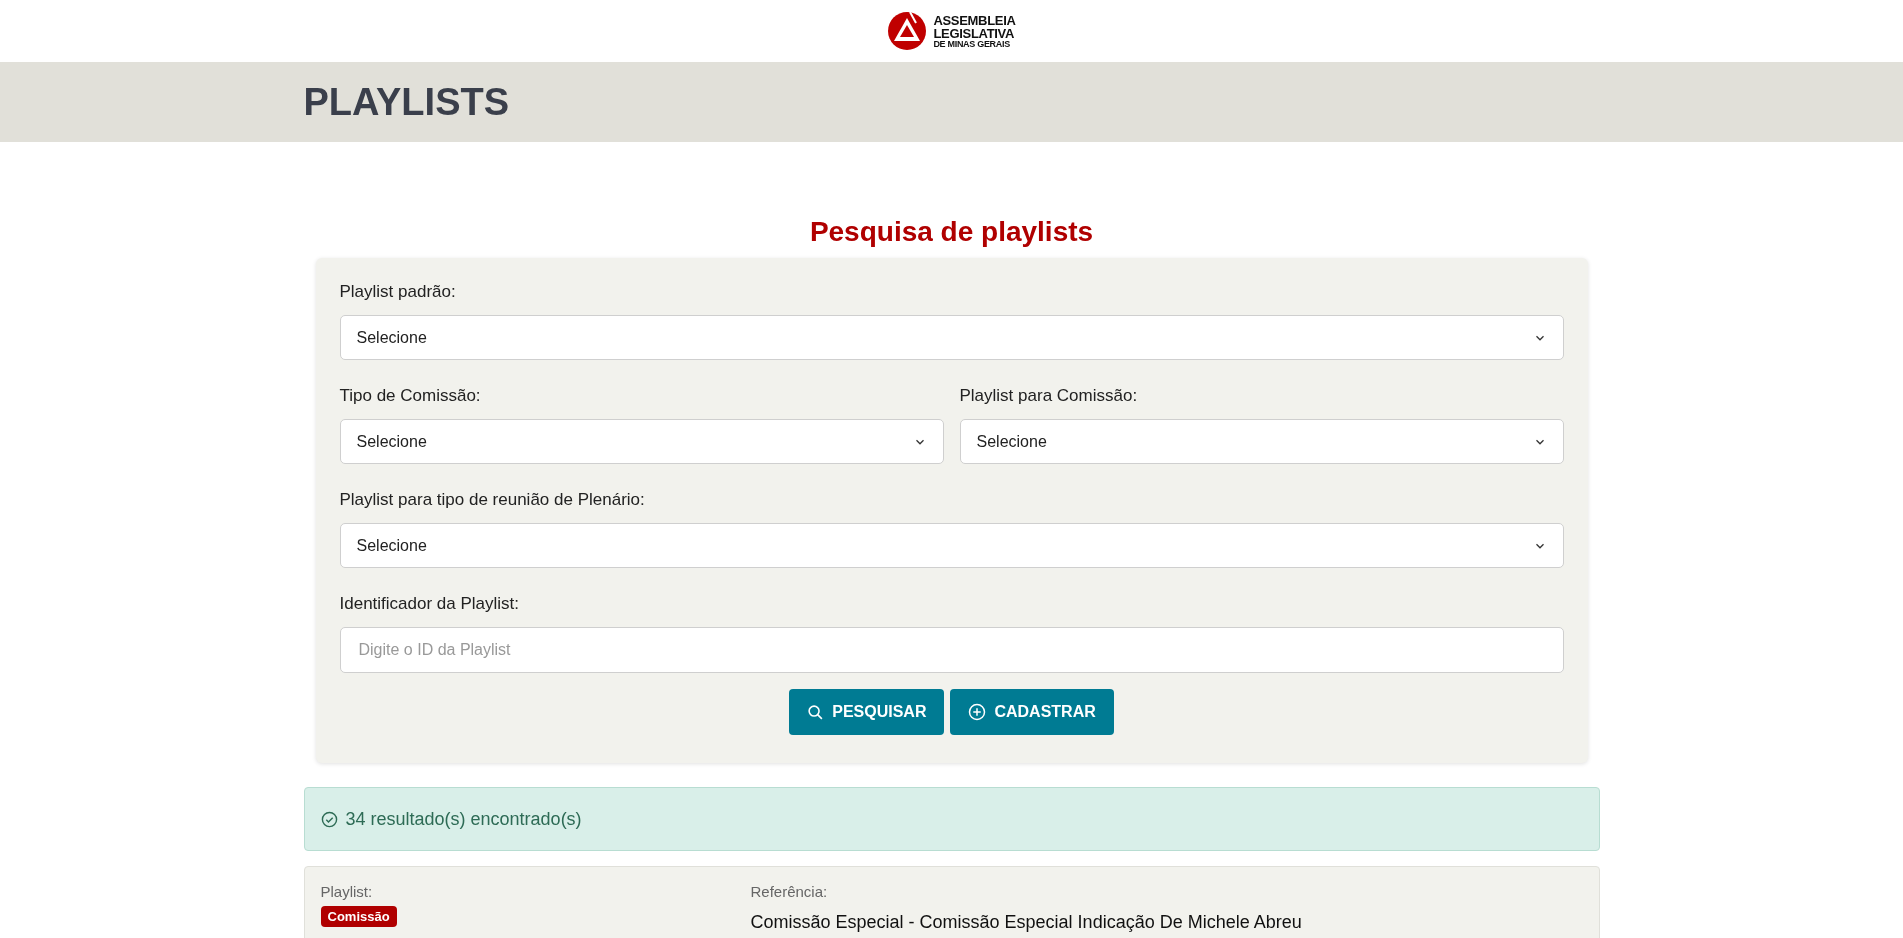 The image size is (1903, 938). What do you see at coordinates (867, 712) in the screenshot?
I see `search-button: PESQUISAR` at bounding box center [867, 712].